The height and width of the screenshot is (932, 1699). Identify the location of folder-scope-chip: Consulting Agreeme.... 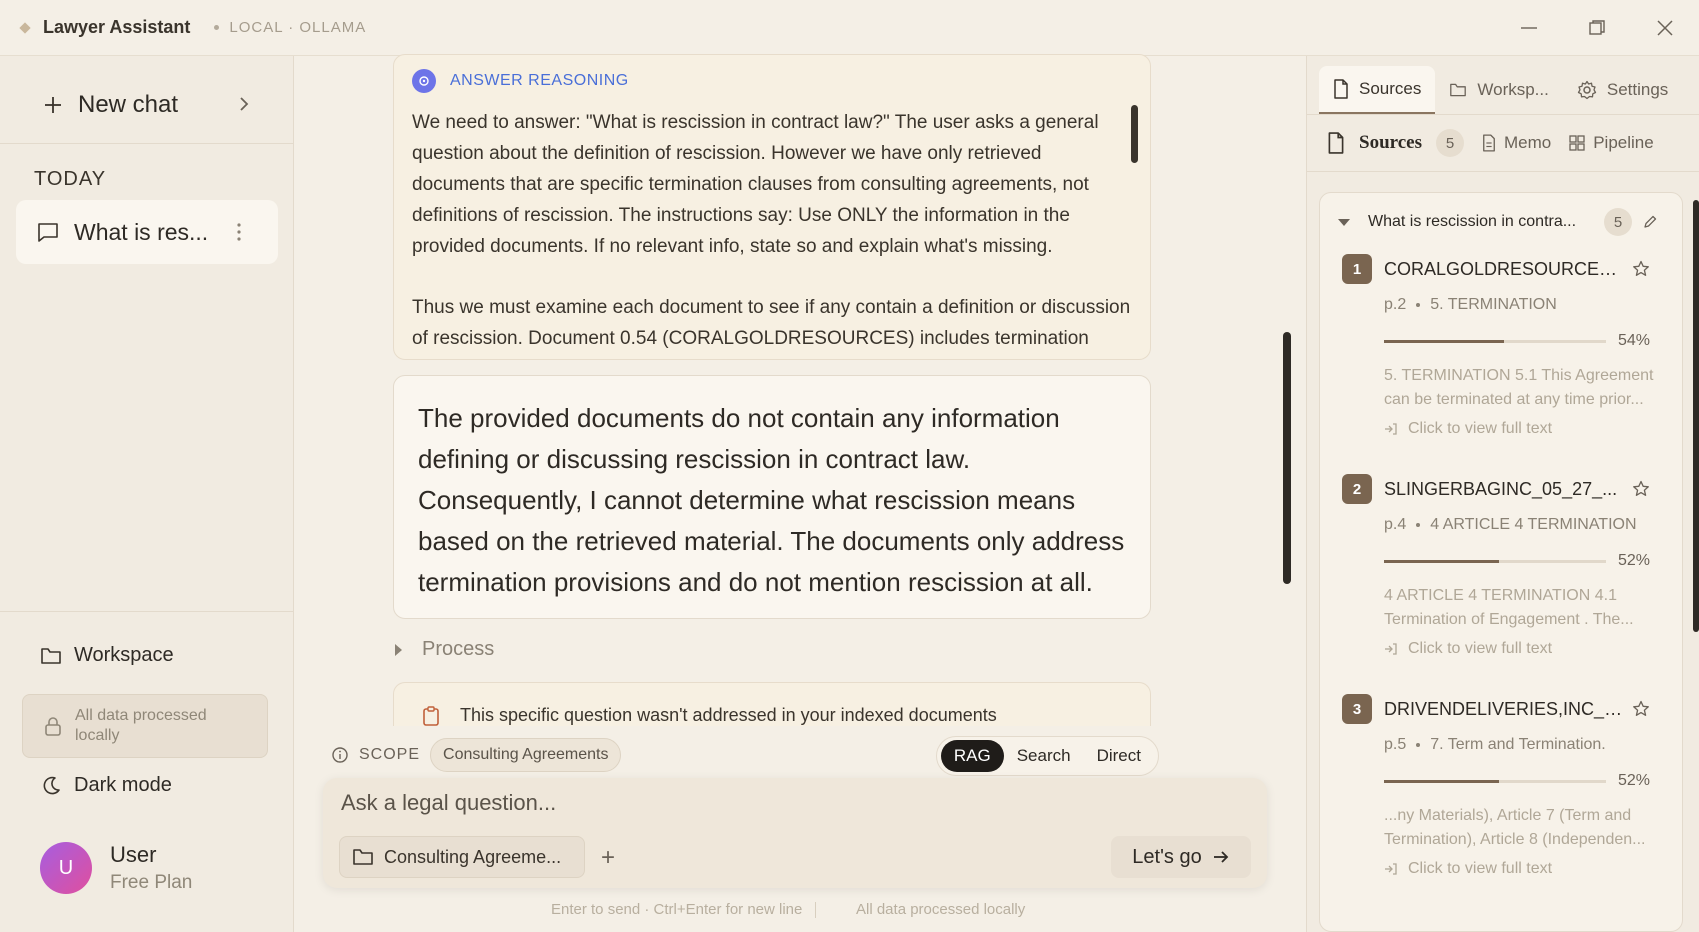
(462, 857).